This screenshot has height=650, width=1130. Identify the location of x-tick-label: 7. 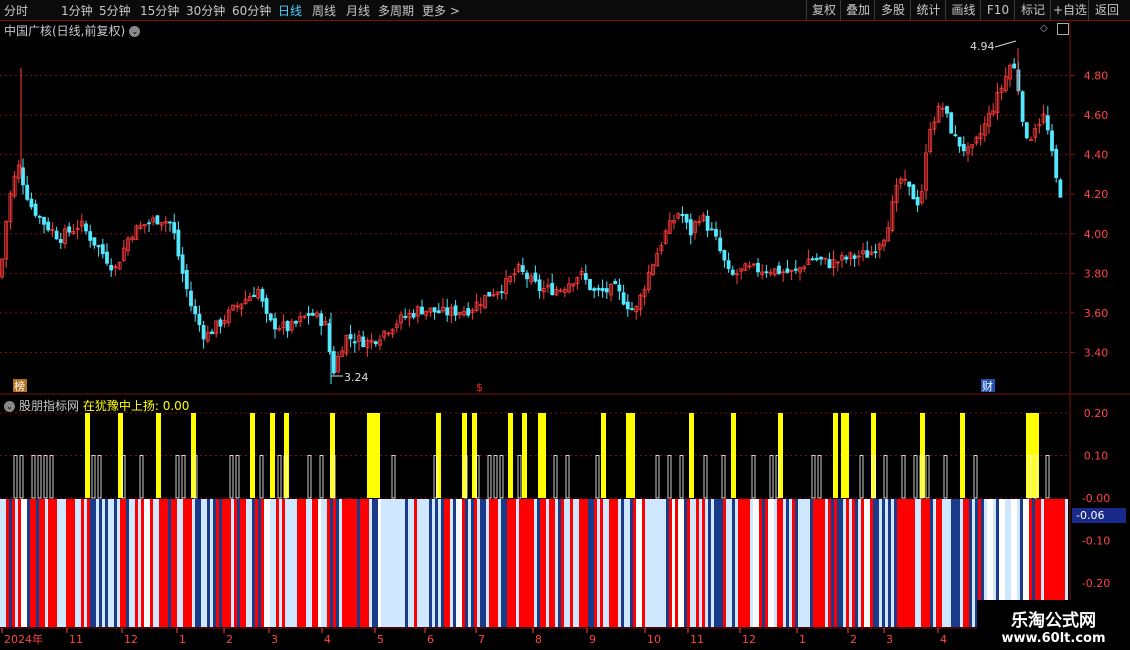
(481, 639).